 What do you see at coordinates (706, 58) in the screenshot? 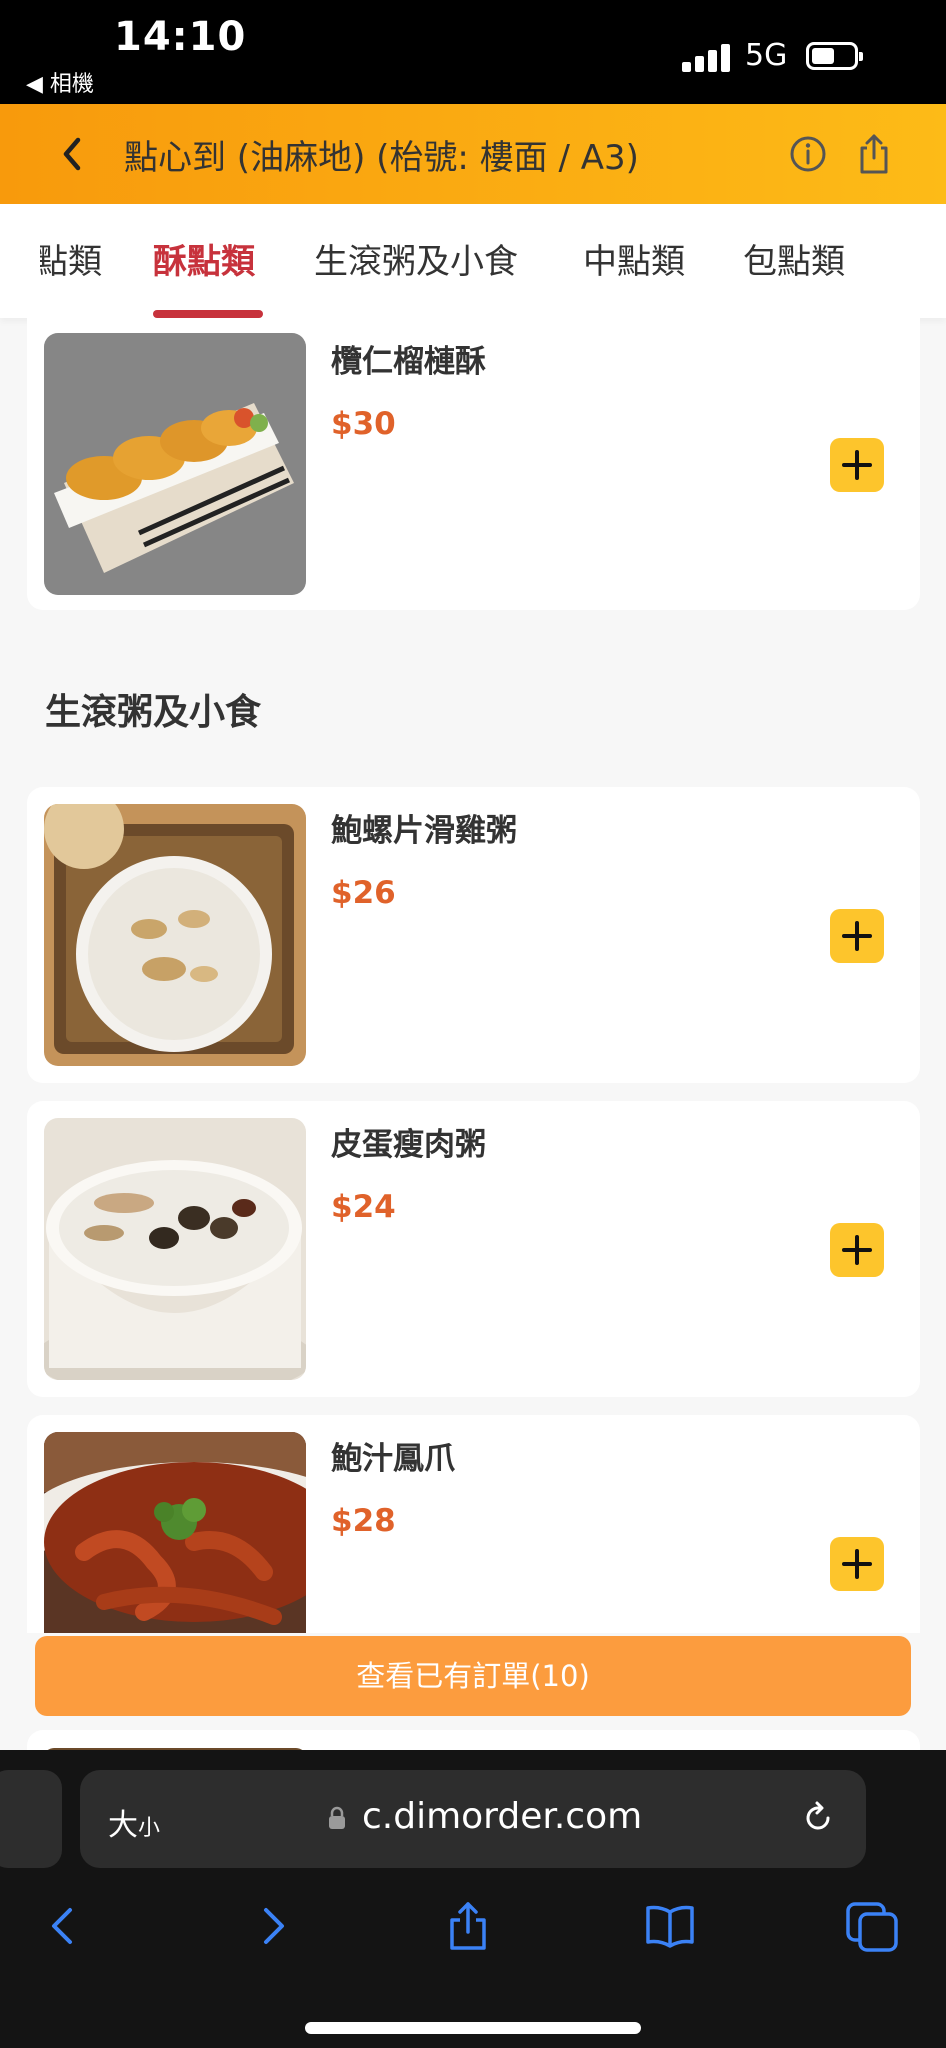
I see `signal-icon` at bounding box center [706, 58].